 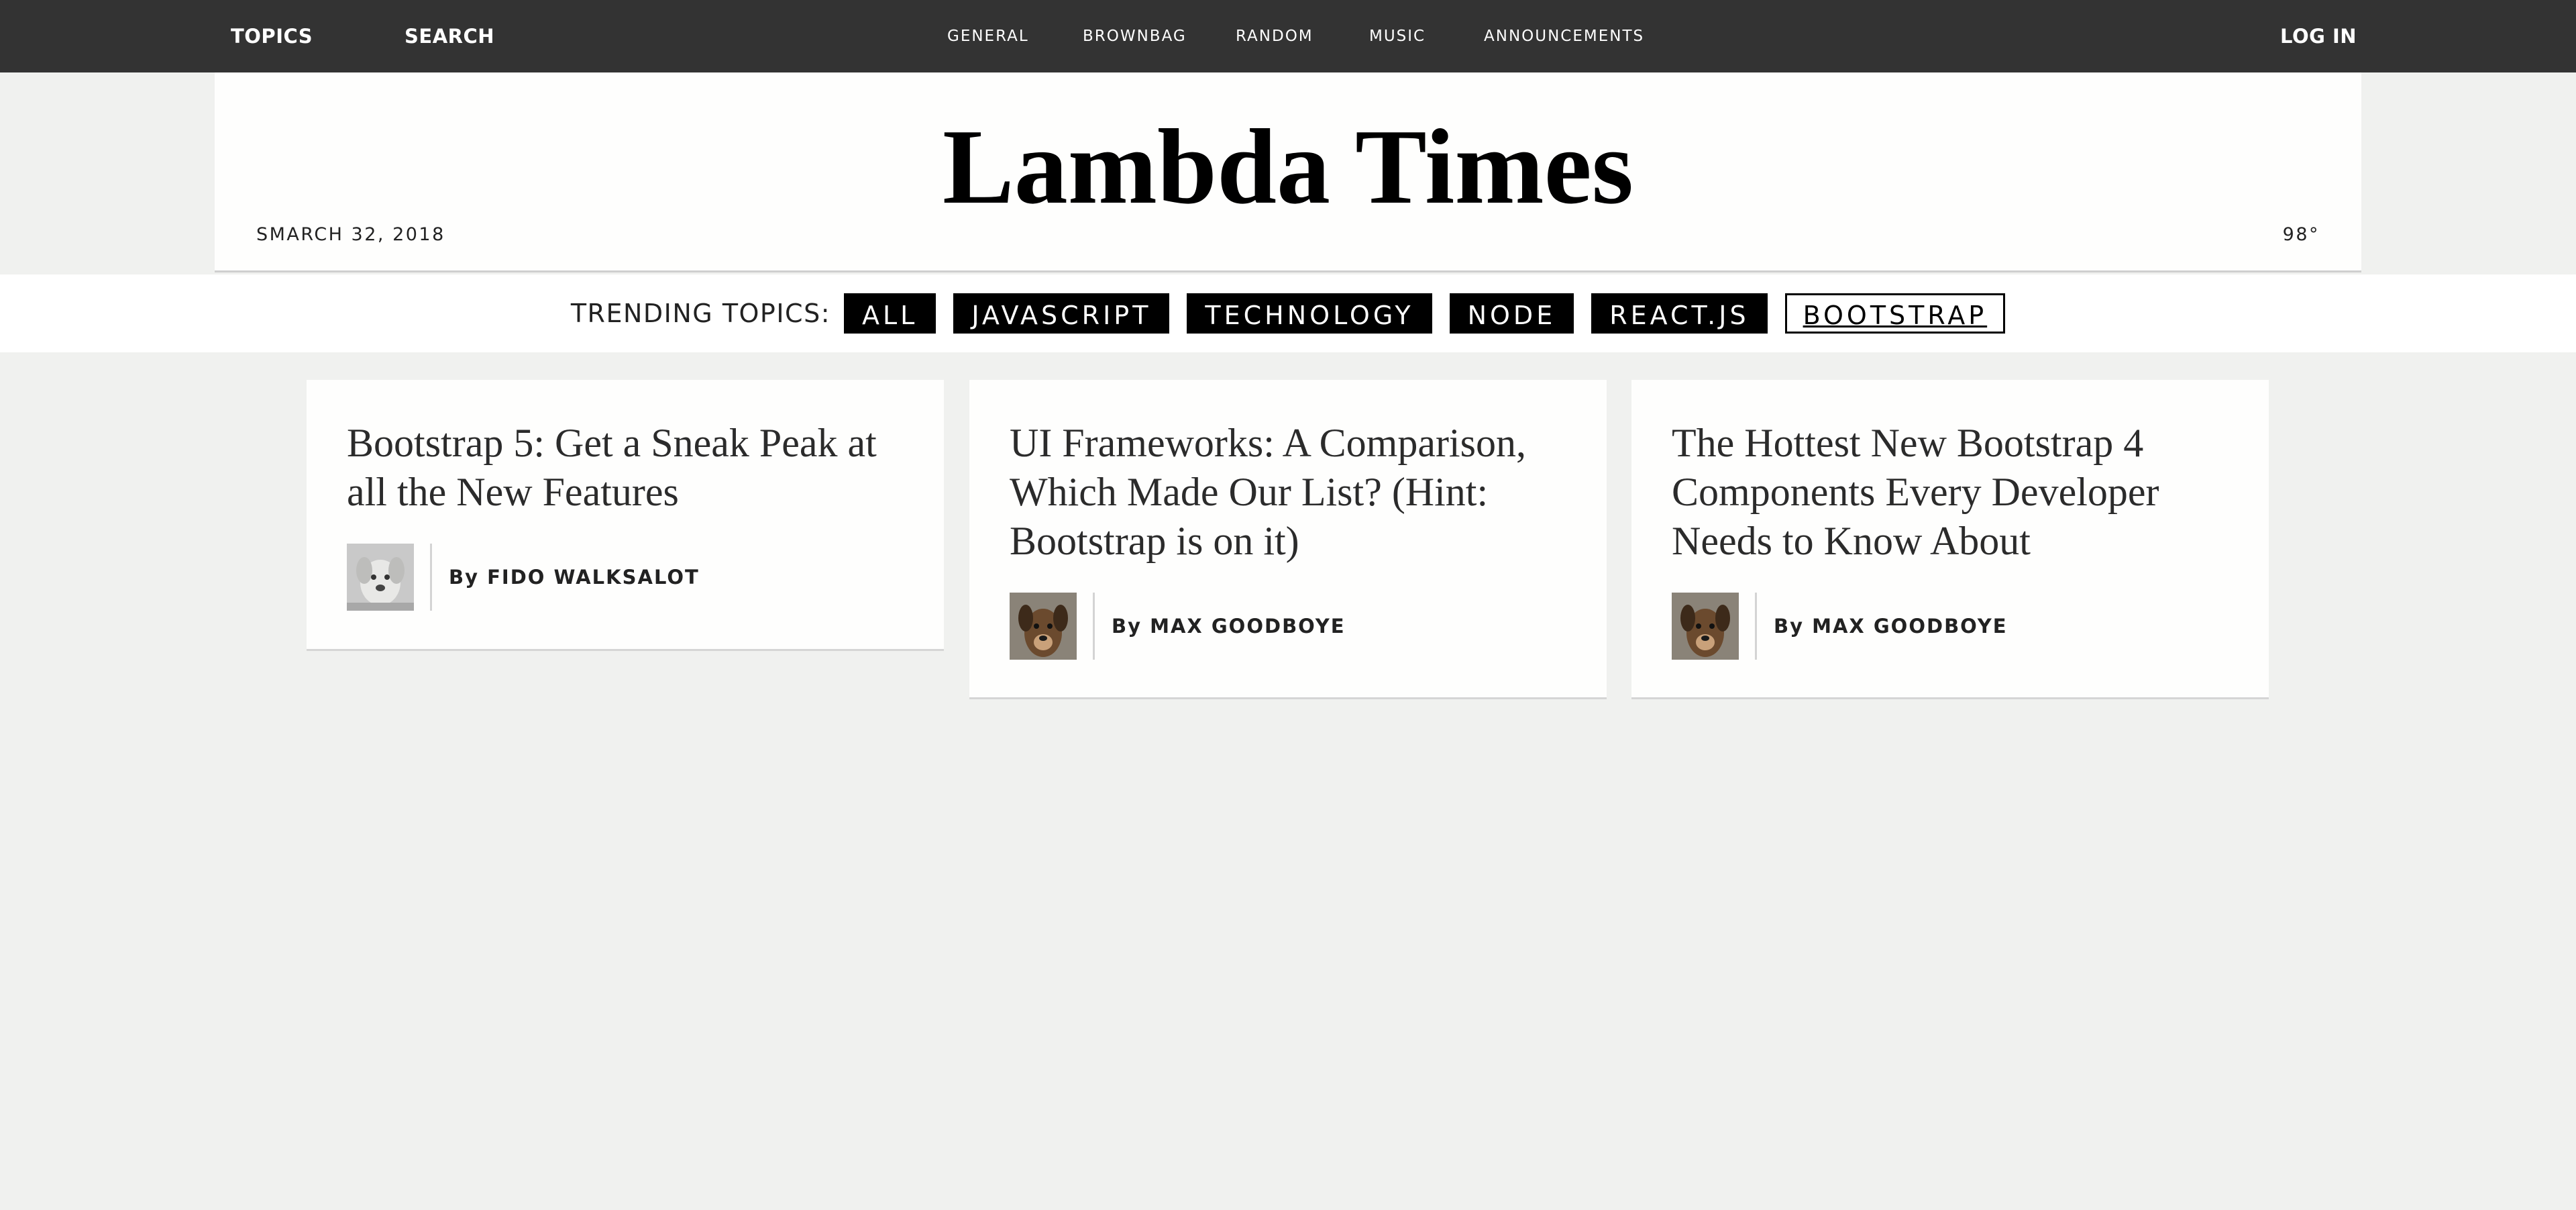 I want to click on topic-tag-technology: TECHNOLOGY, so click(x=1309, y=313).